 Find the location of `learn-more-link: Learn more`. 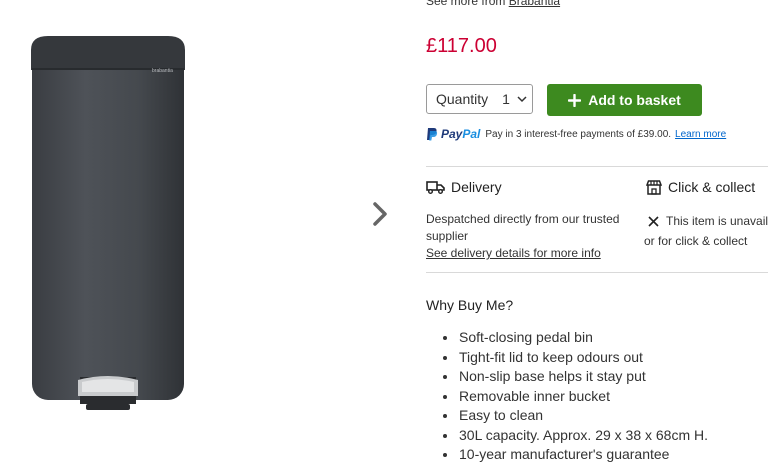

learn-more-link: Learn more is located at coordinates (700, 134).